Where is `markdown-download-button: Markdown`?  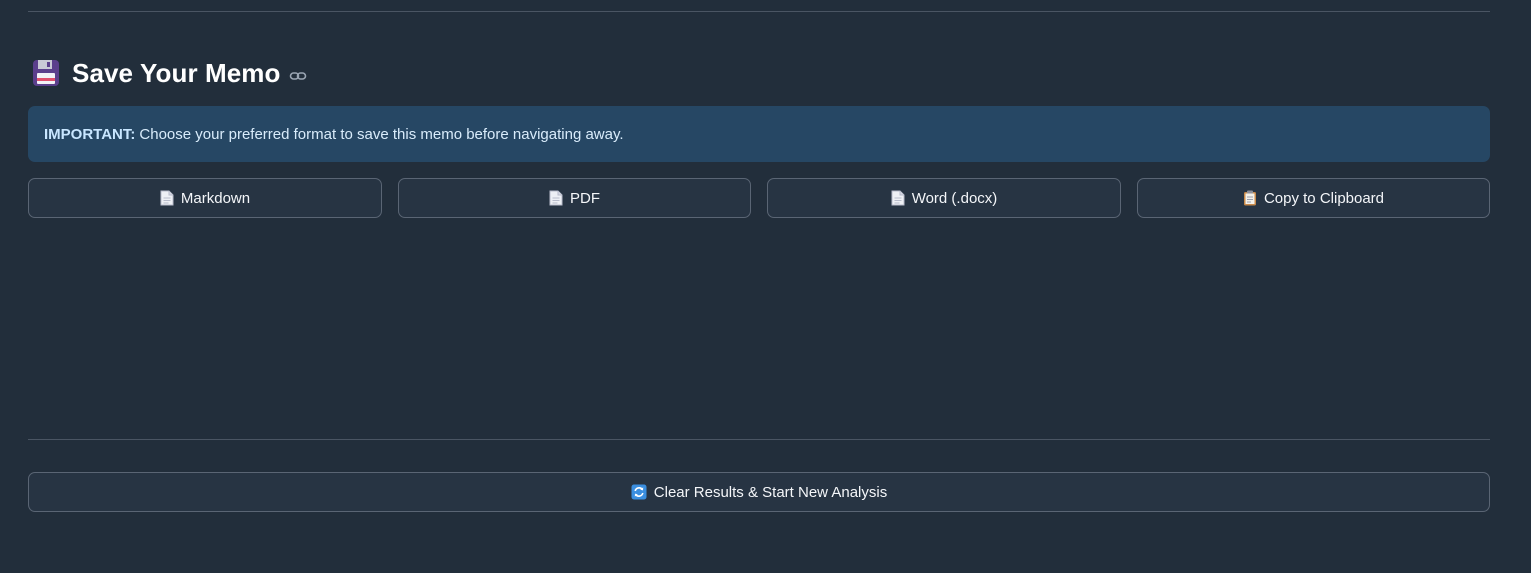
markdown-download-button: Markdown is located at coordinates (205, 198).